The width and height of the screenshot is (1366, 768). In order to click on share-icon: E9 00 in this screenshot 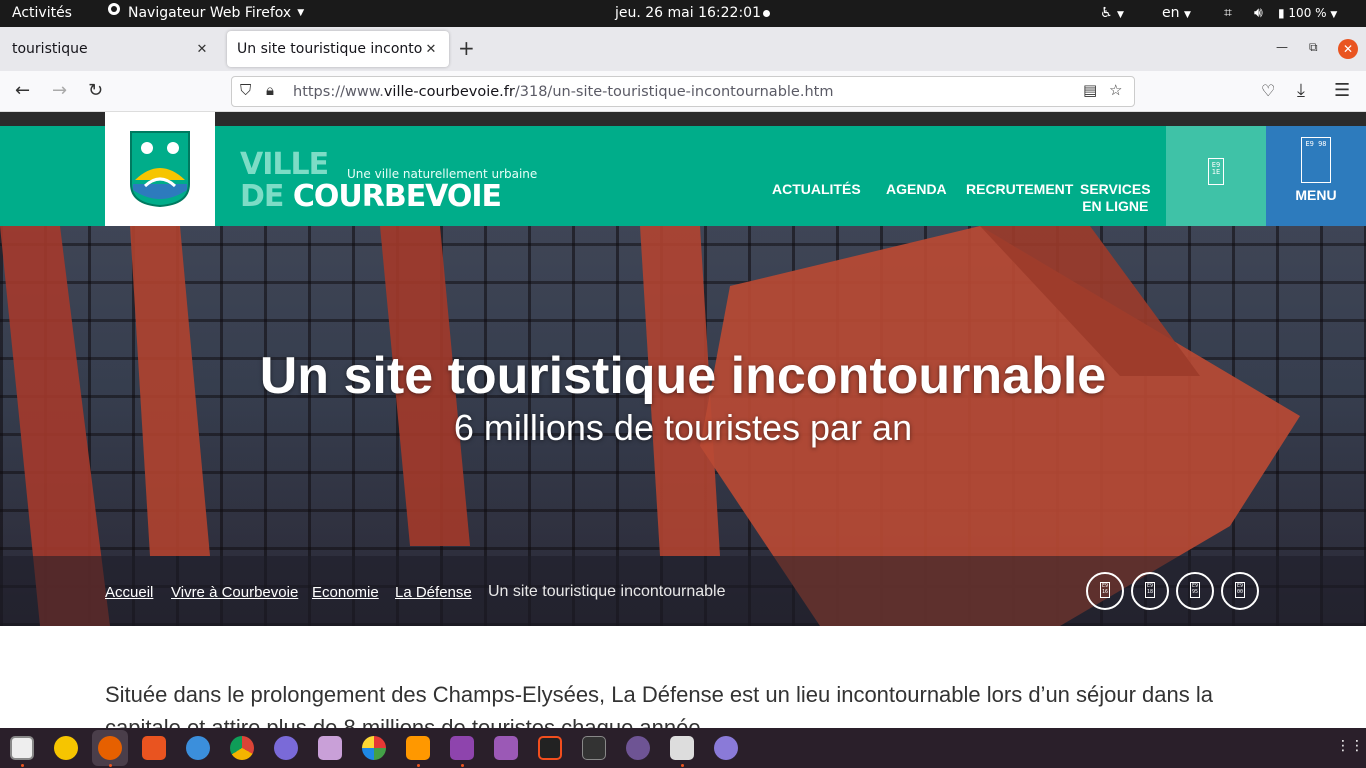, I will do `click(1240, 590)`.